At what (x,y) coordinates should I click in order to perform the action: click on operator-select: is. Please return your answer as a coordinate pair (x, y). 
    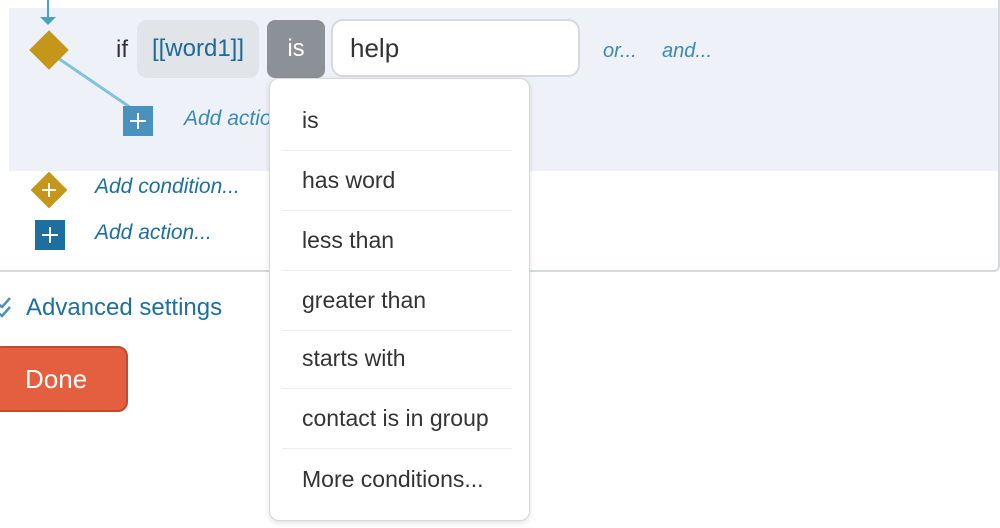
    Looking at the image, I should click on (296, 49).